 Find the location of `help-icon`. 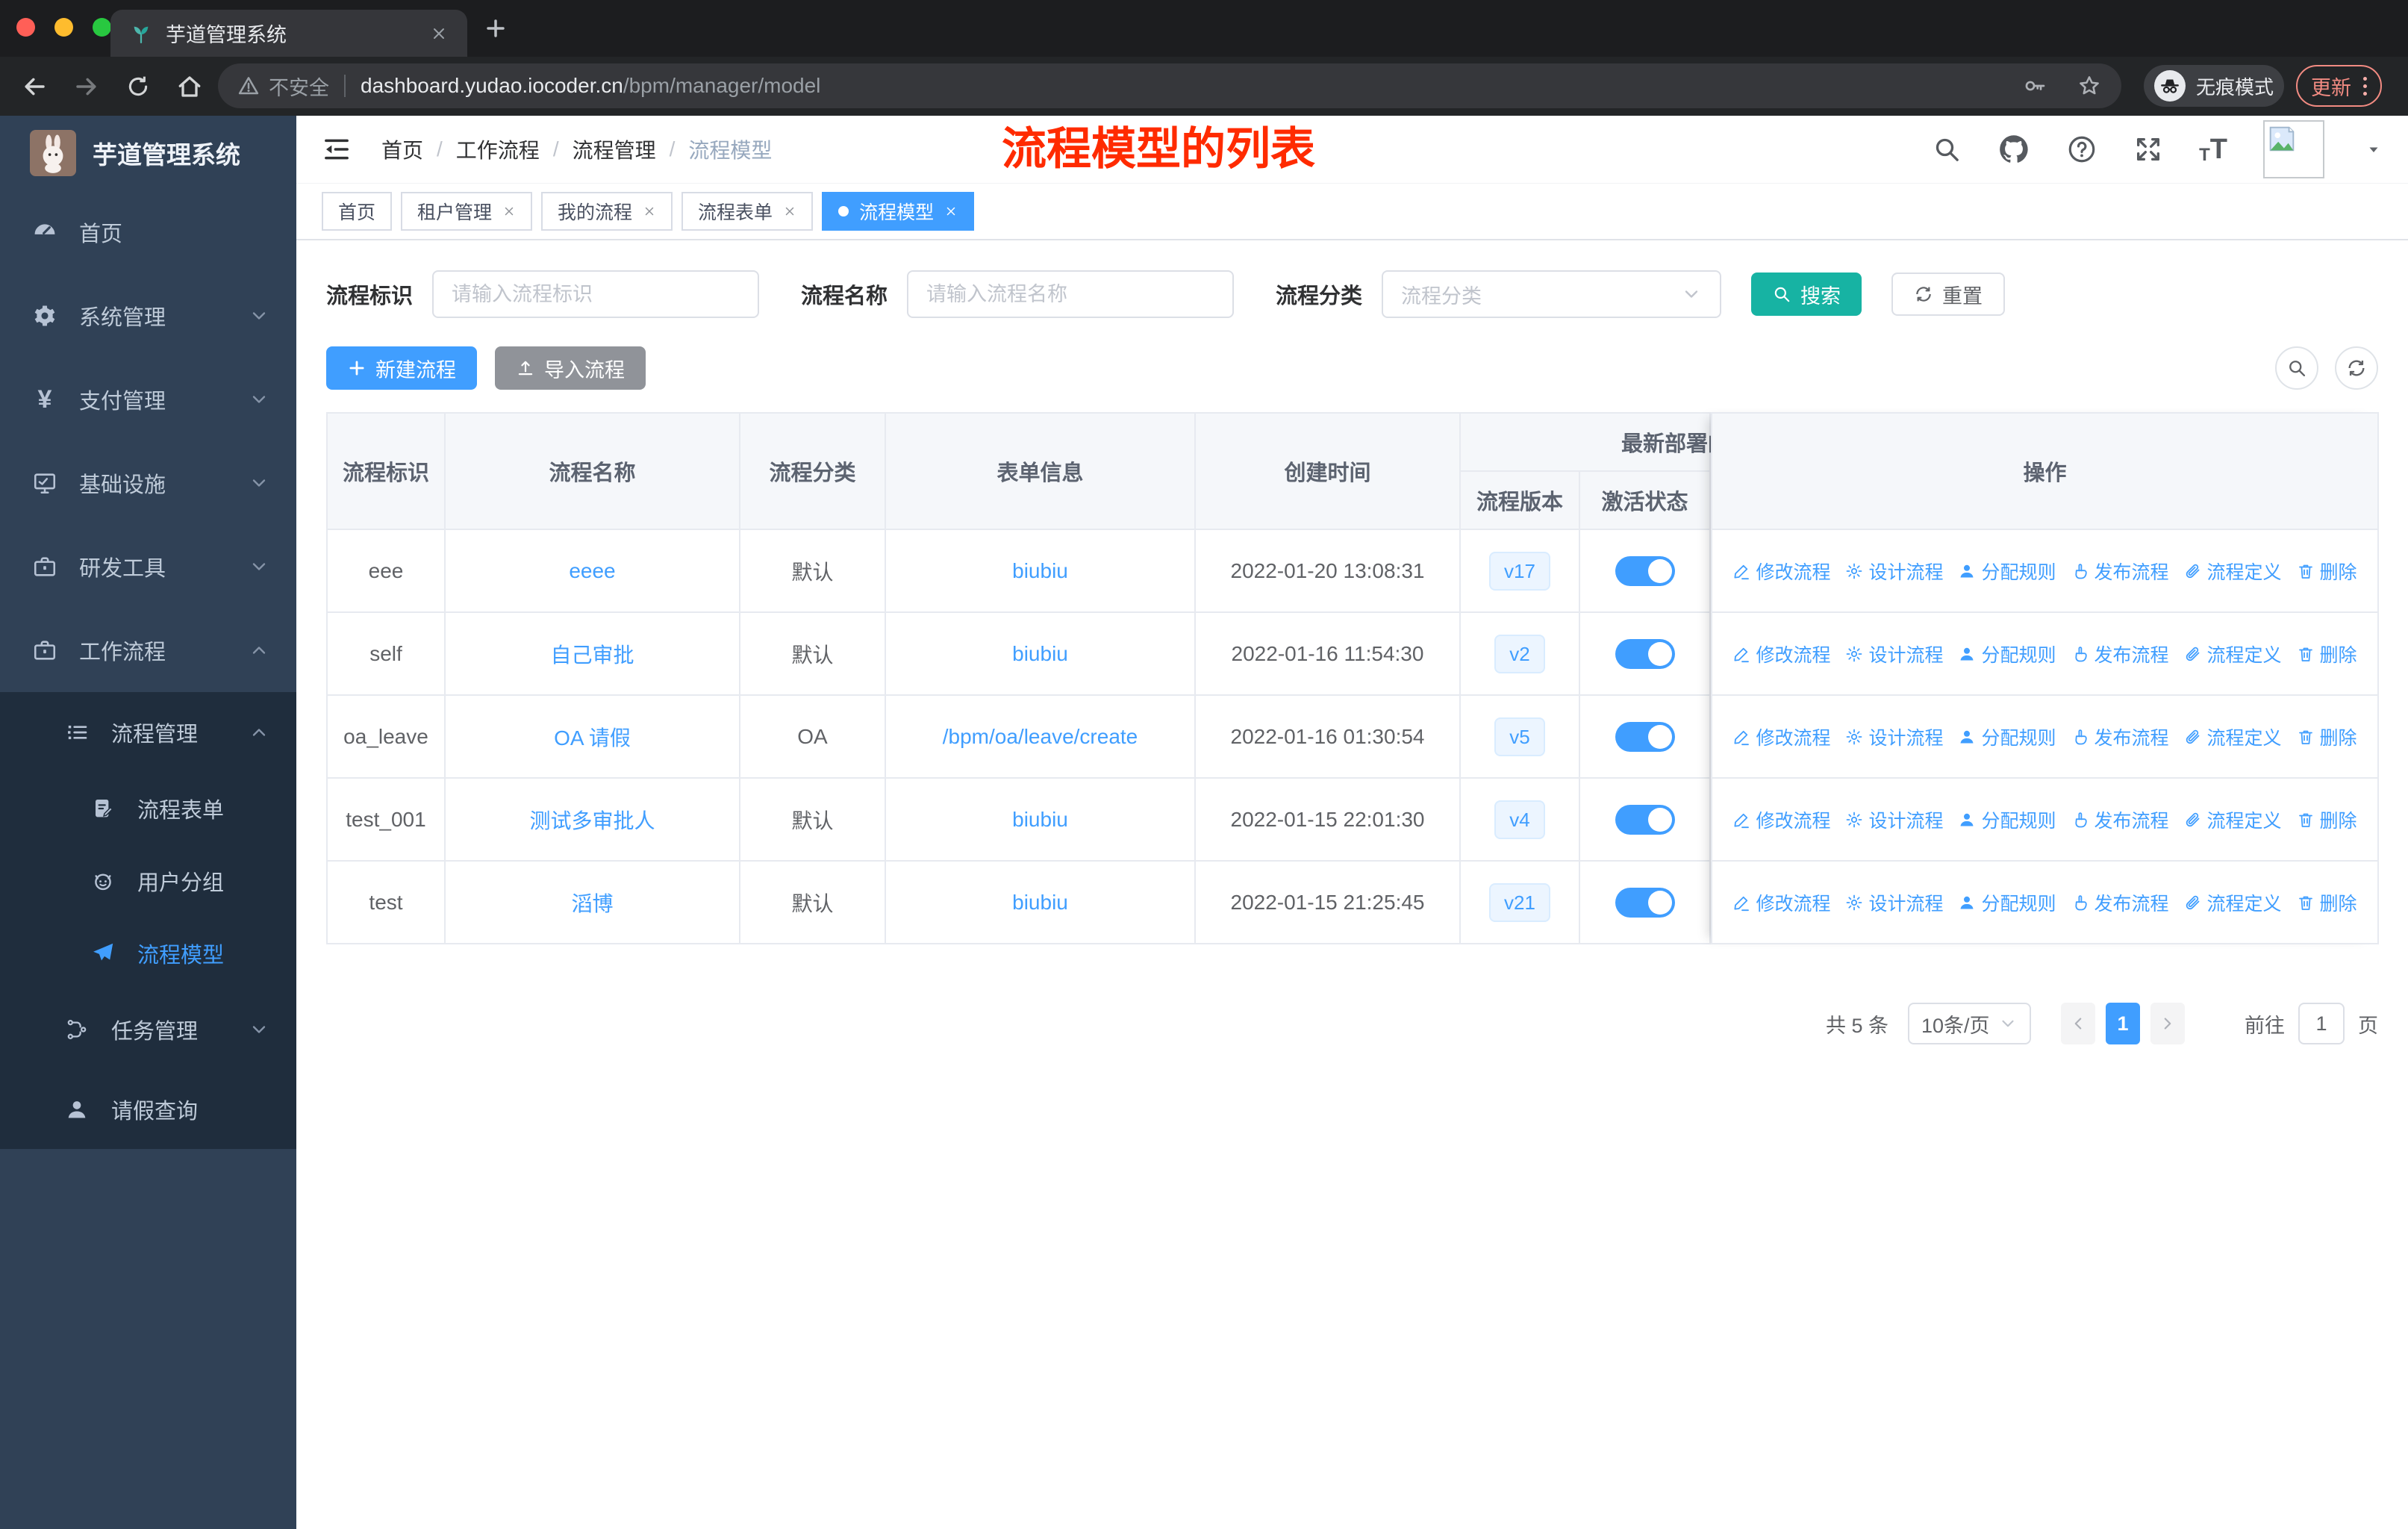

help-icon is located at coordinates (2081, 149).